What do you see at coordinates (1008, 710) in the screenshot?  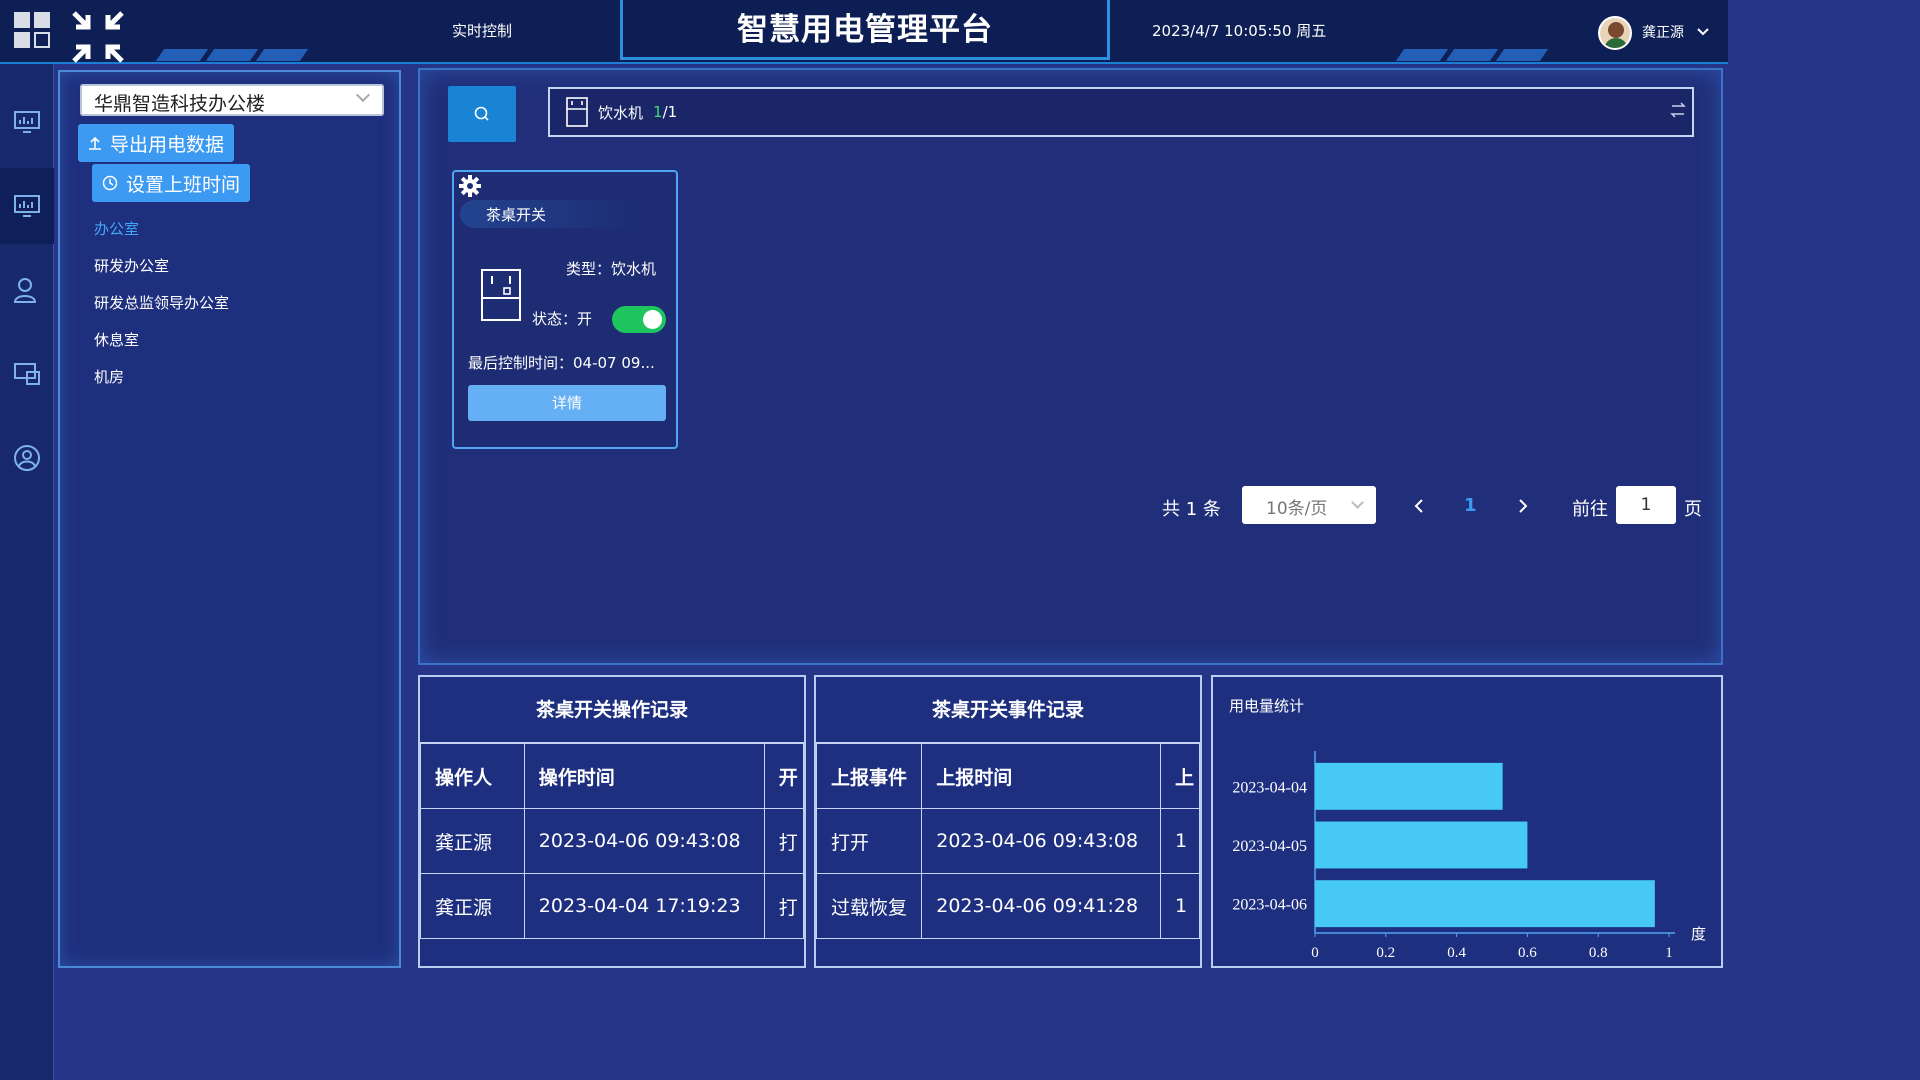 I see `event-log-title: 茶桌开关事件记录` at bounding box center [1008, 710].